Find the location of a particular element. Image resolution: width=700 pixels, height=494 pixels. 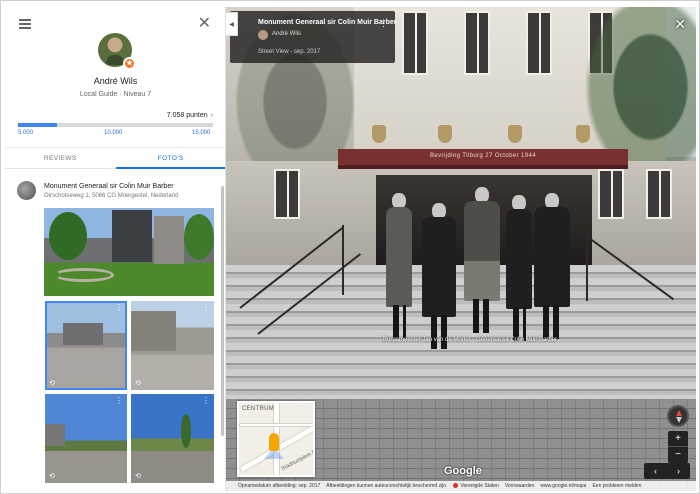

tab-bar: REVIEWS FOTO'S is located at coordinates (115, 158).